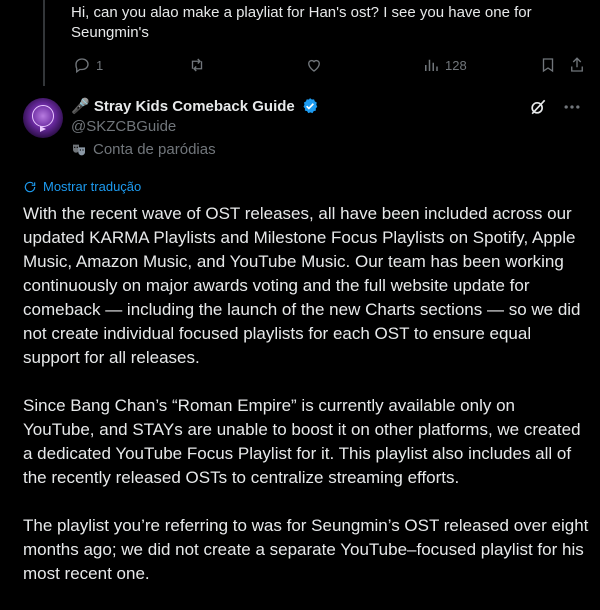 This screenshot has height=610, width=600. What do you see at coordinates (79, 149) in the screenshot?
I see `parody-mask-icon` at bounding box center [79, 149].